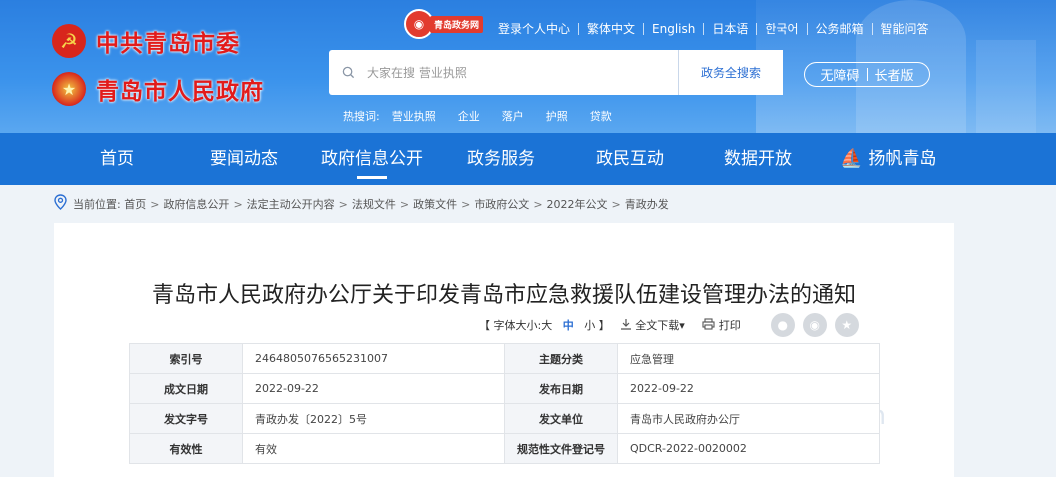  What do you see at coordinates (503, 295) in the screenshot?
I see `document-title: 青岛市人民政府办公厅关于印发青岛市应急救援队伍建设管理办法的通知` at bounding box center [503, 295].